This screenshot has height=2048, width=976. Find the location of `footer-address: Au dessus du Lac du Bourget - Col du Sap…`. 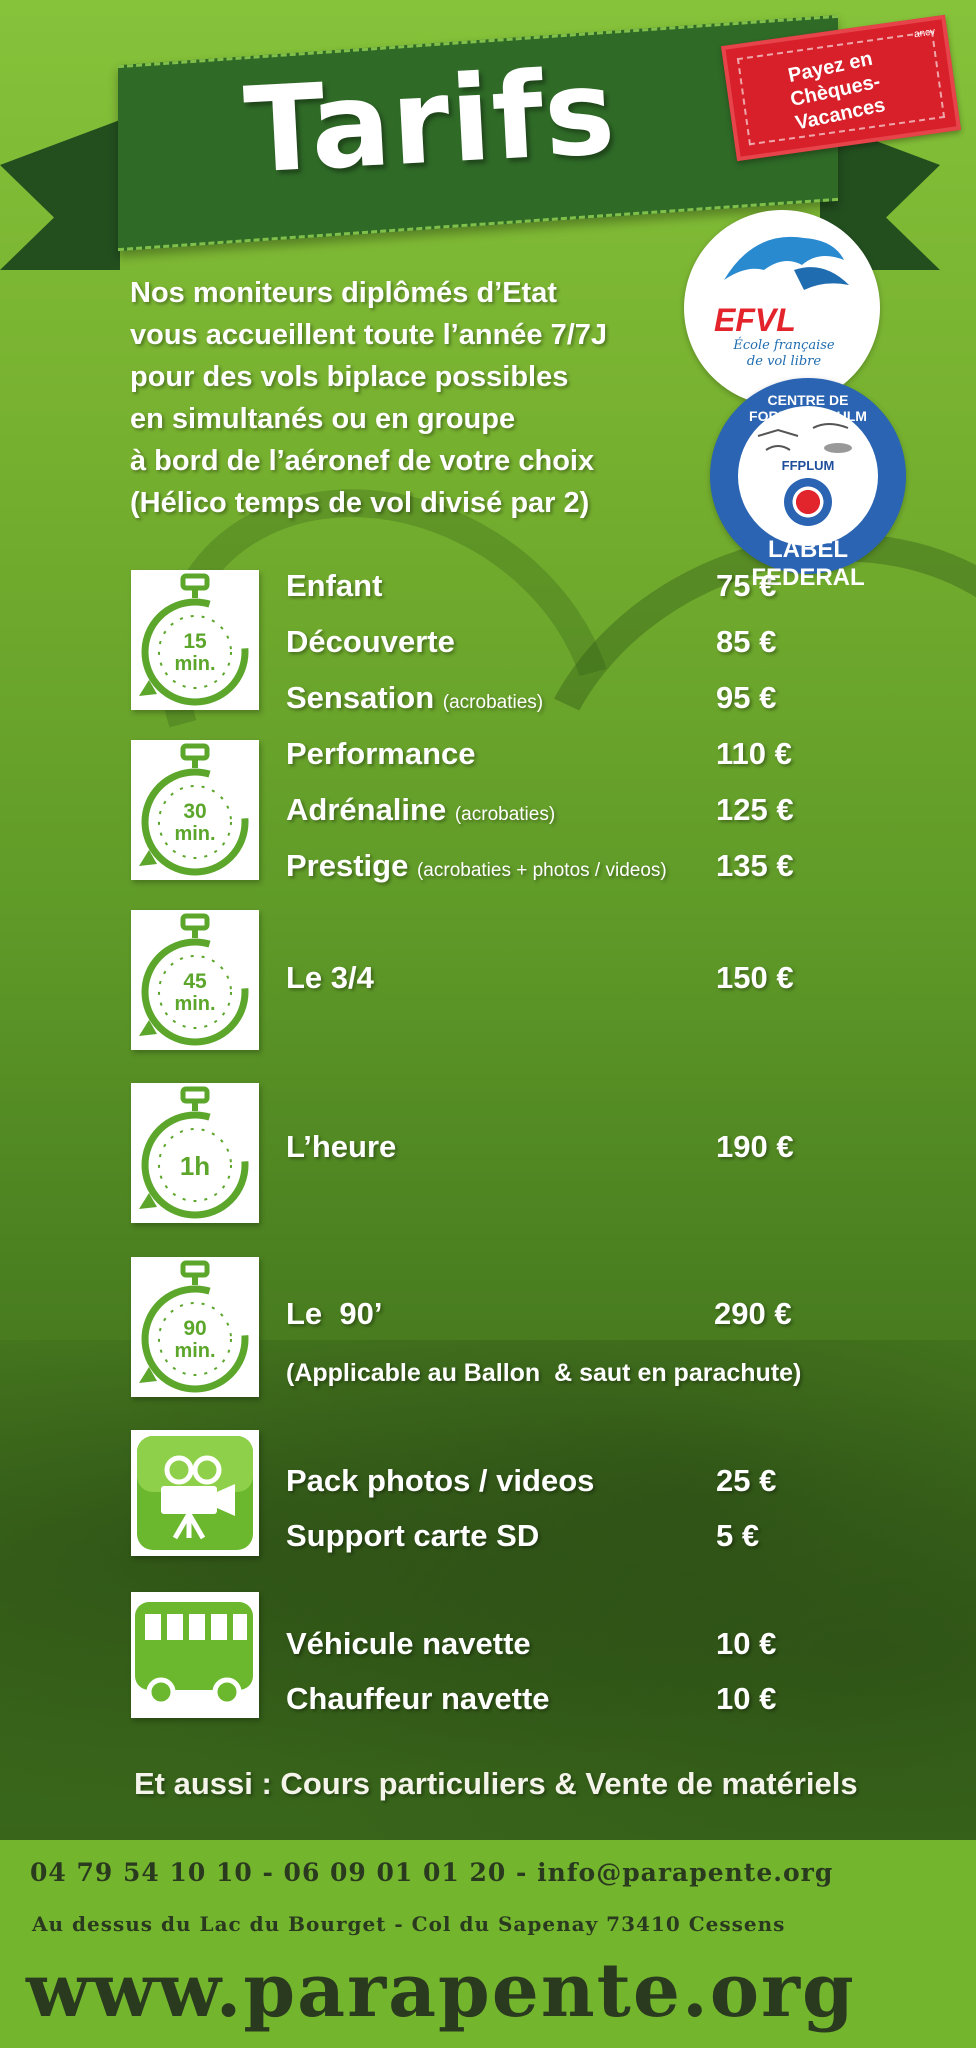

footer-address: Au dessus du Lac du Bourget - Col du Sap… is located at coordinates (409, 1924).